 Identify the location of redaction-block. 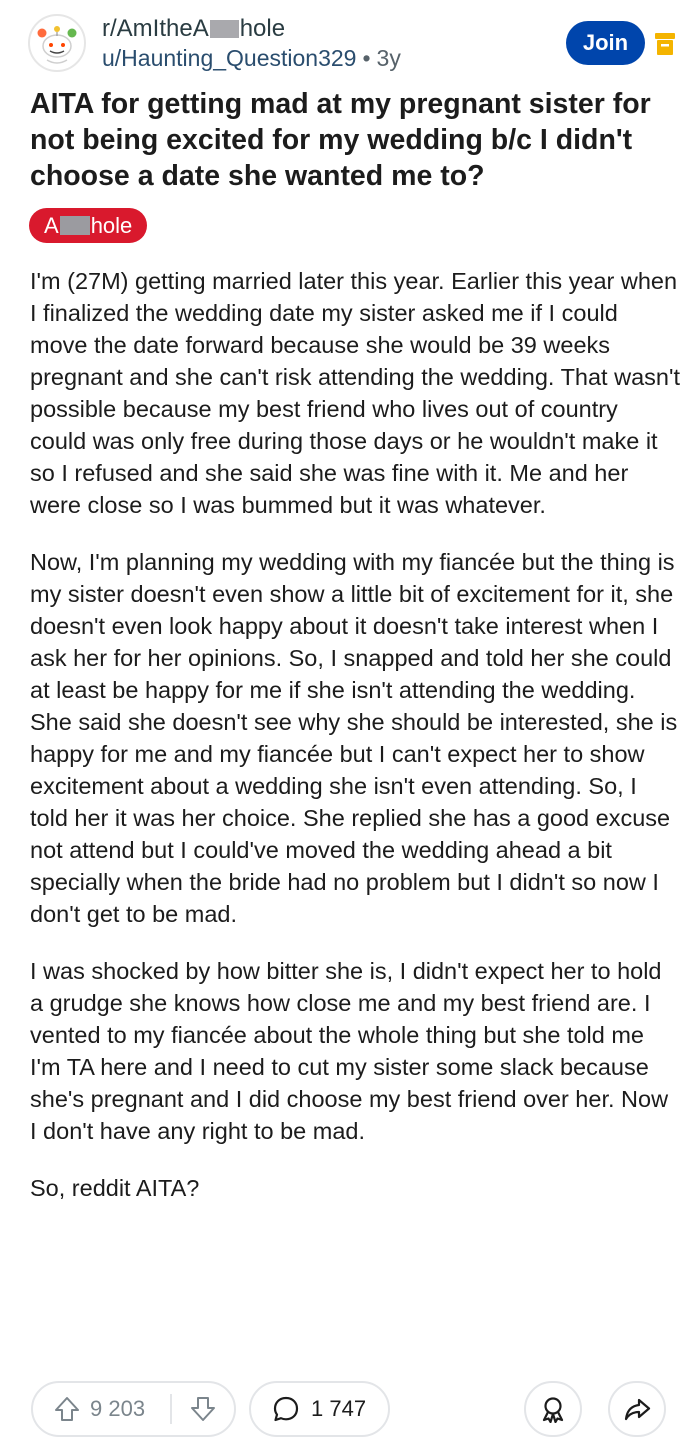
(224, 29).